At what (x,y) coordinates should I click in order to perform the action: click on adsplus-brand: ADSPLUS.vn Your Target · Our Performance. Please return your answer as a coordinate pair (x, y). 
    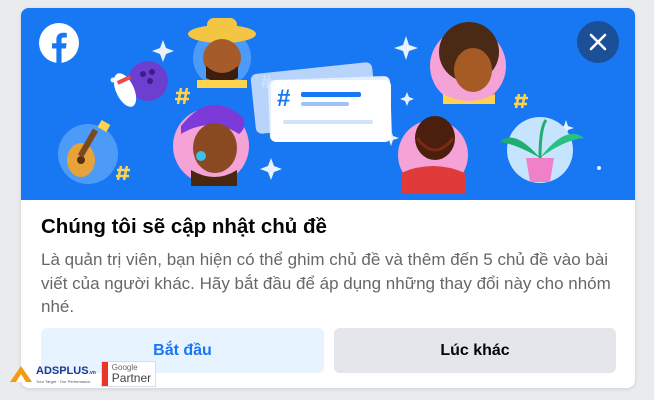
    Looking at the image, I should click on (66, 374).